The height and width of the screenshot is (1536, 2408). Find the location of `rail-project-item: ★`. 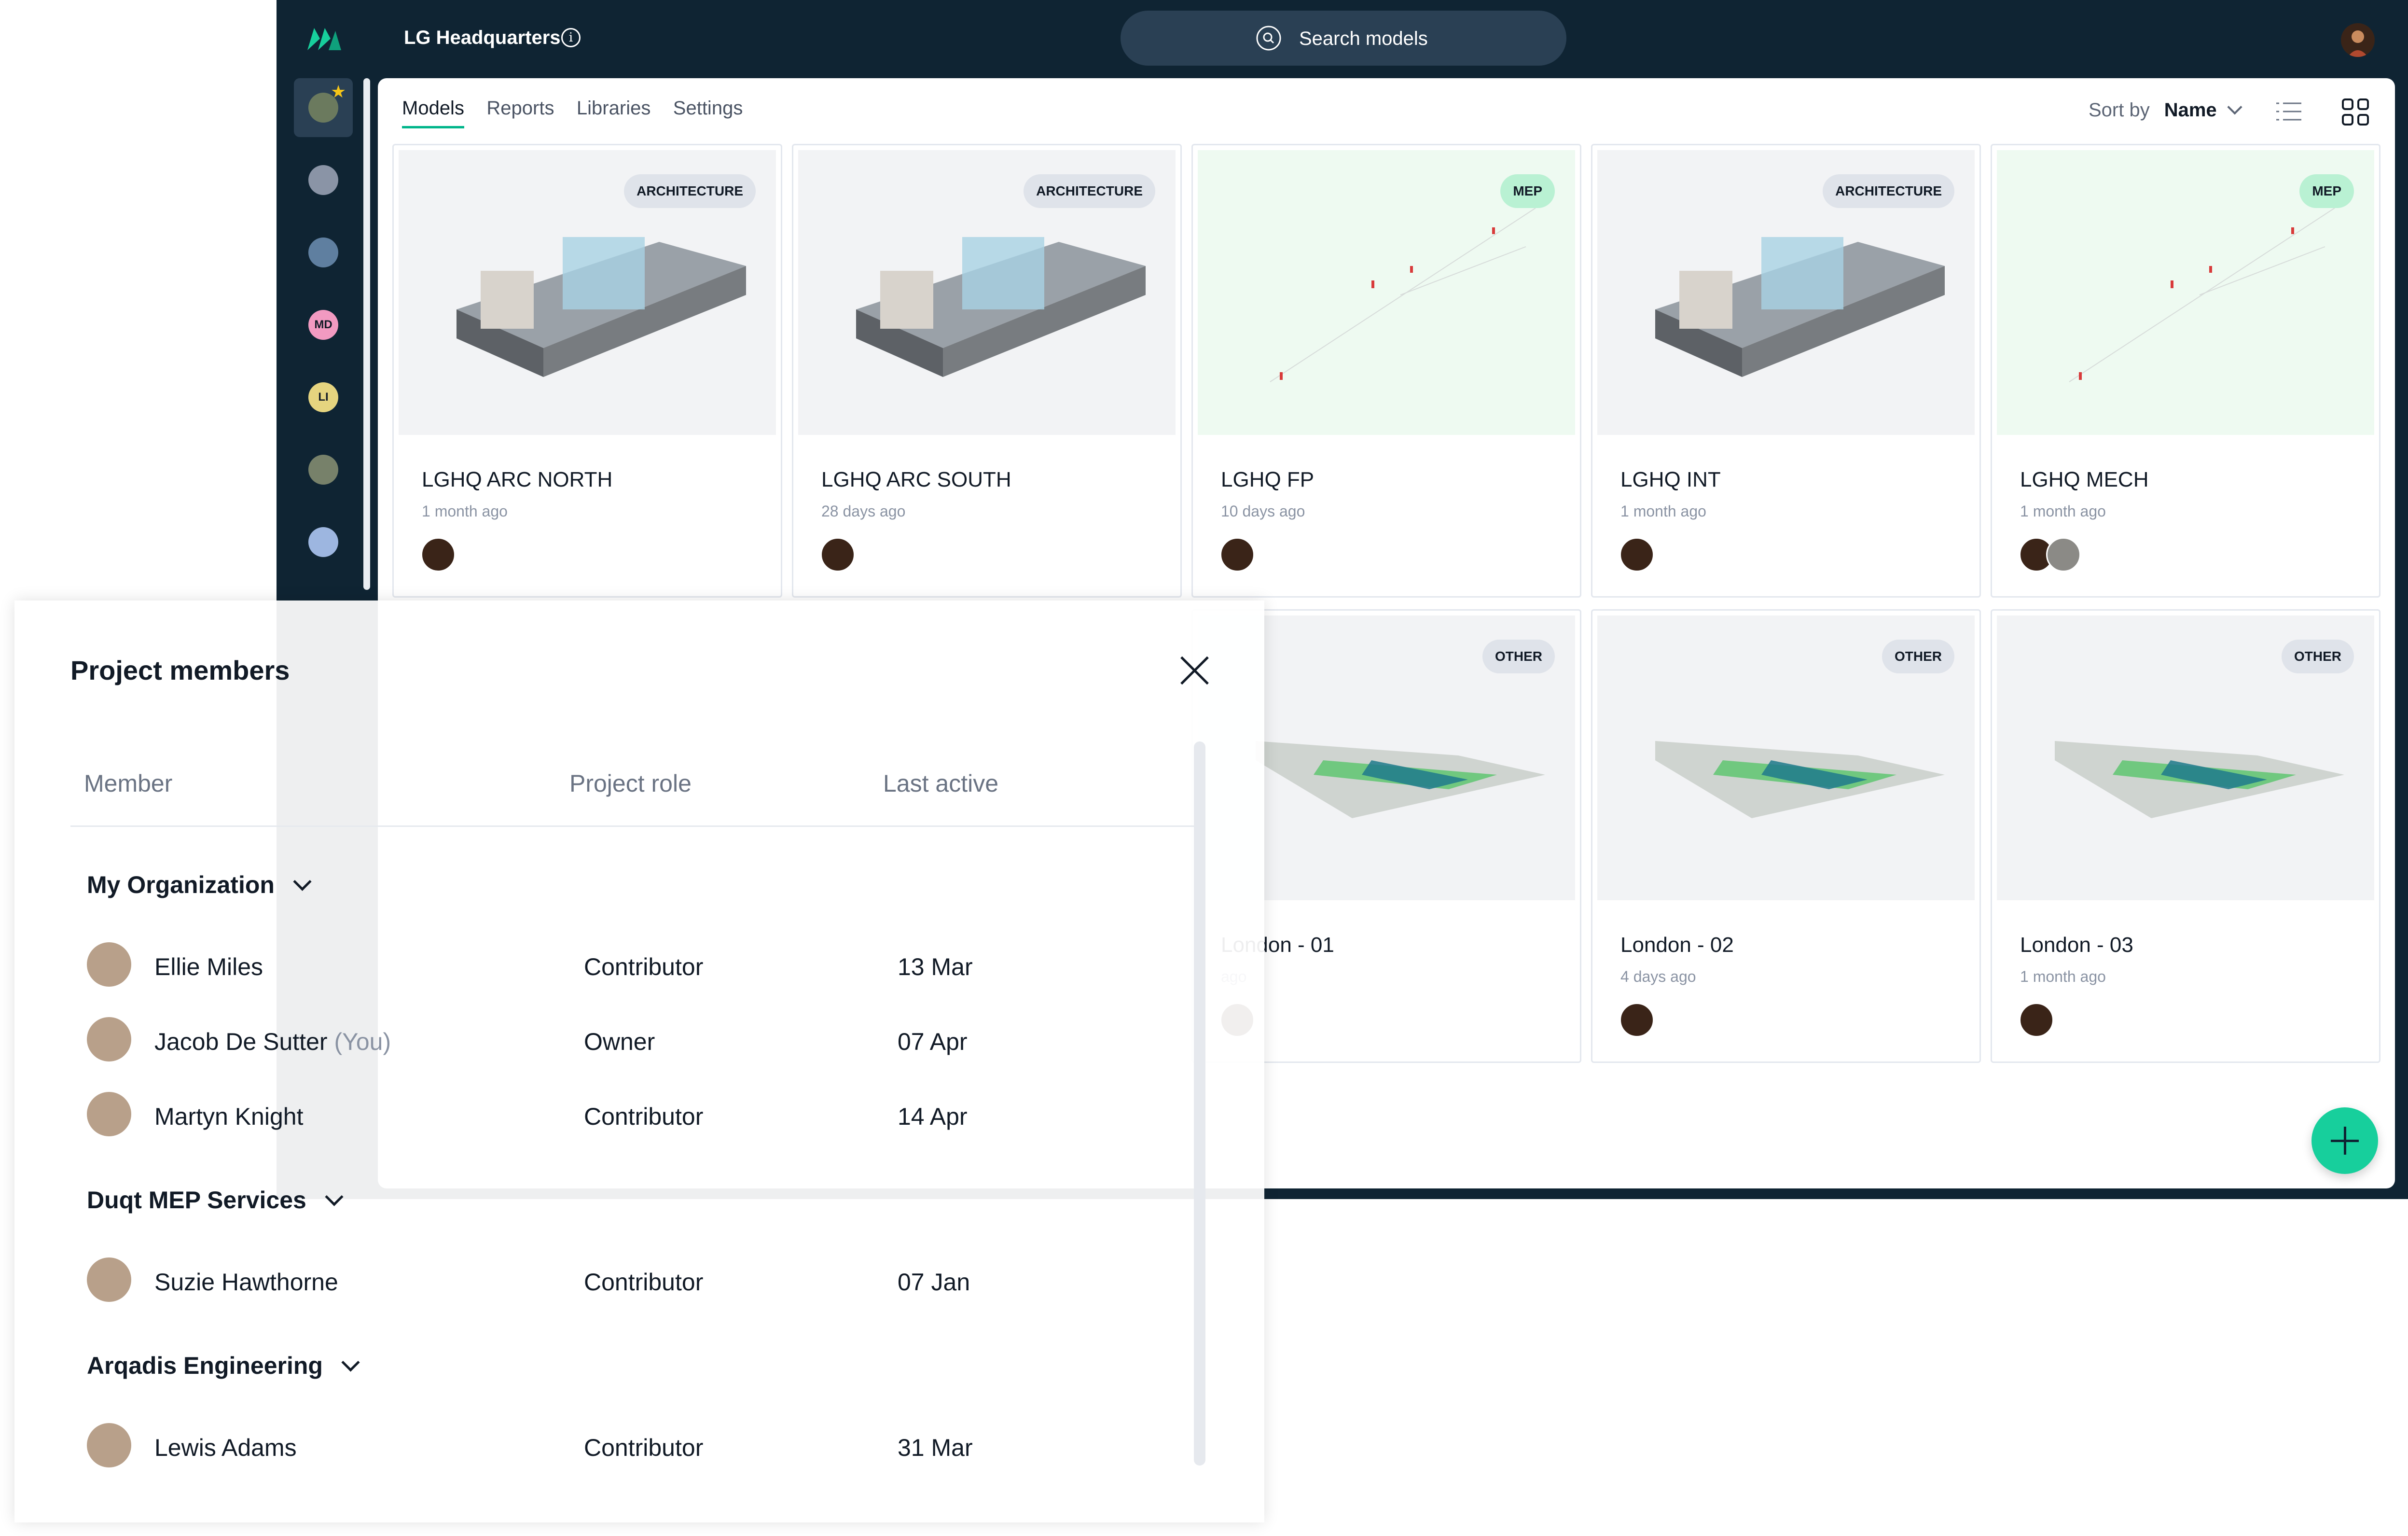

rail-project-item: ★ is located at coordinates (324, 107).